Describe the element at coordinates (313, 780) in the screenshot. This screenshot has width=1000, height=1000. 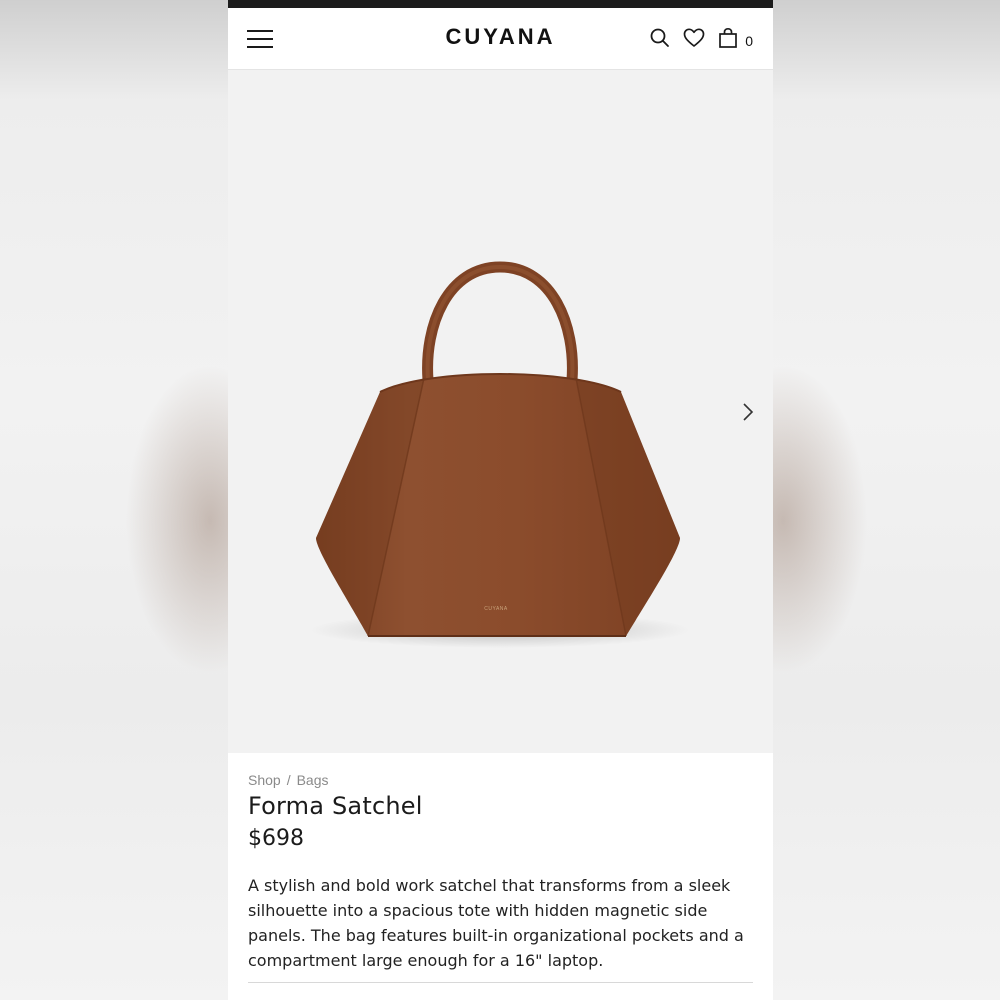
I see `breadcrumb-bags: Bags` at that location.